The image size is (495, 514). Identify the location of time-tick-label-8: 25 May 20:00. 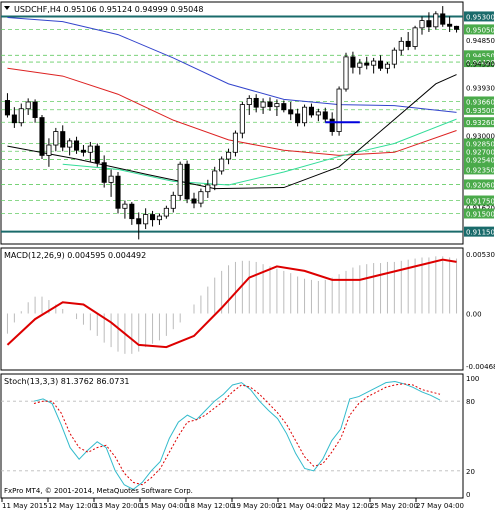
(394, 506).